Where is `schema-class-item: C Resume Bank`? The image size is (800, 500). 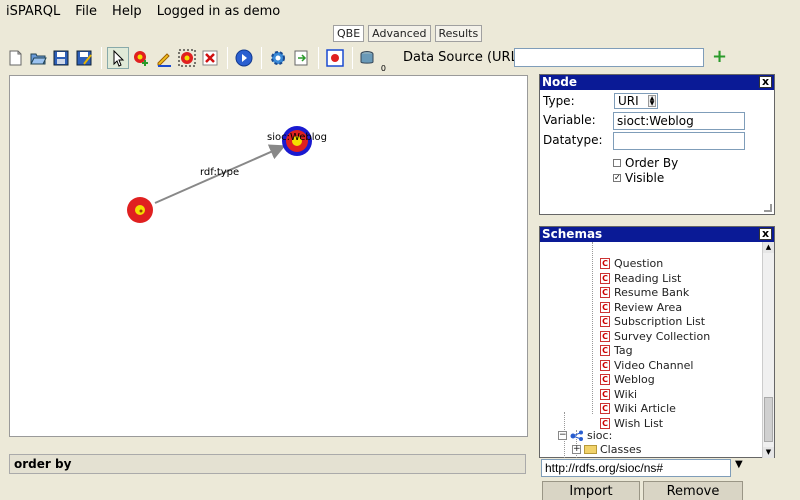 schema-class-item: C Resume Bank is located at coordinates (644, 292).